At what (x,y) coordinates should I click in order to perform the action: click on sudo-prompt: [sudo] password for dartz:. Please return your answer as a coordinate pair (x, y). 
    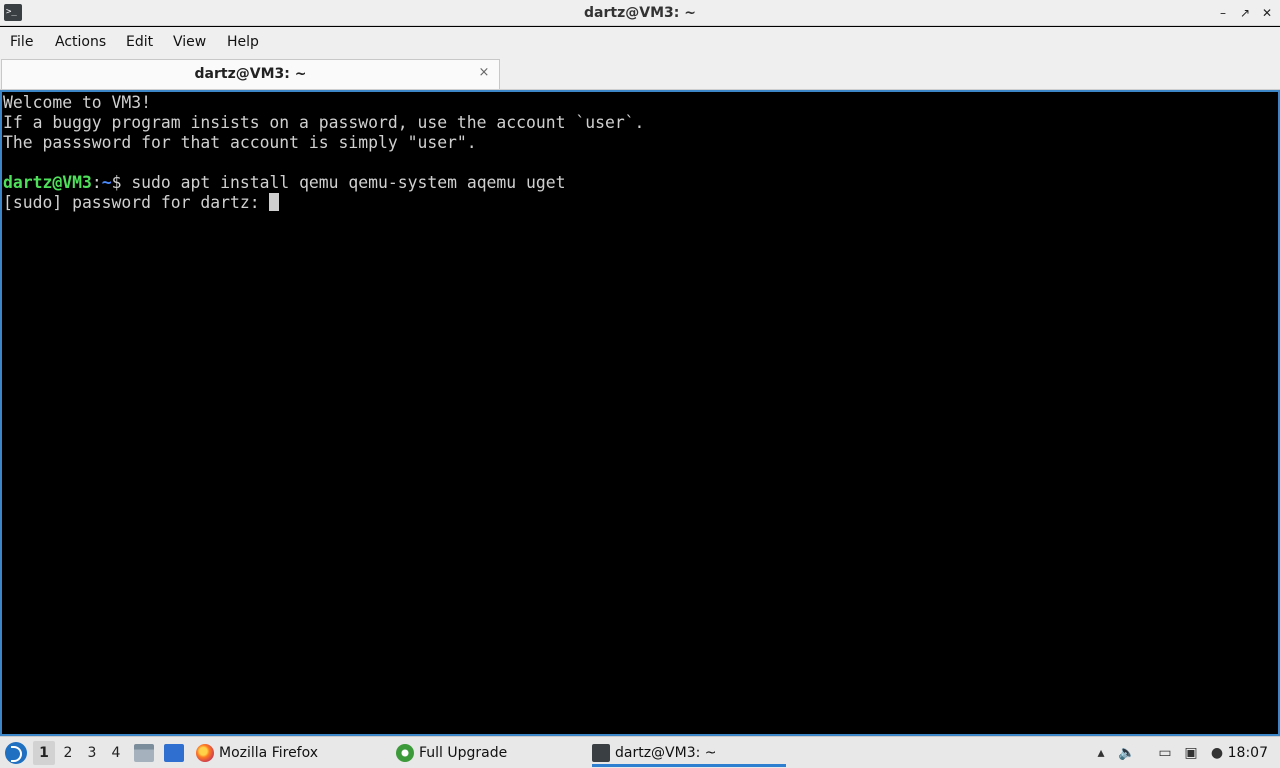
    Looking at the image, I should click on (136, 202).